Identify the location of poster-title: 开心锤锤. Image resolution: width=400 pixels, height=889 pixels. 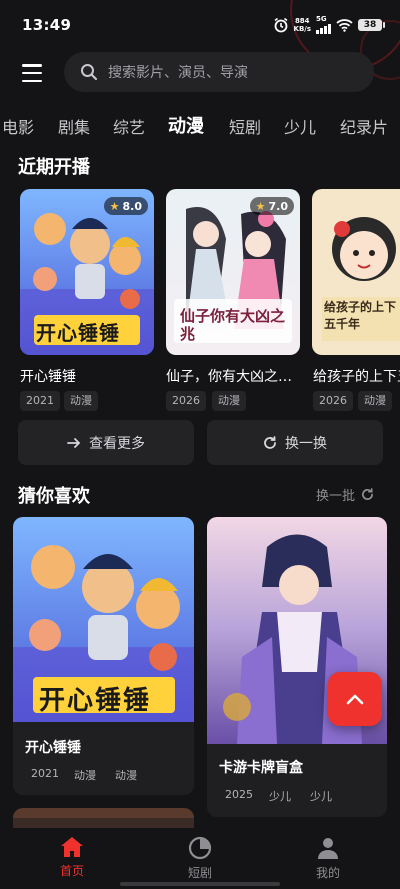
(88, 376).